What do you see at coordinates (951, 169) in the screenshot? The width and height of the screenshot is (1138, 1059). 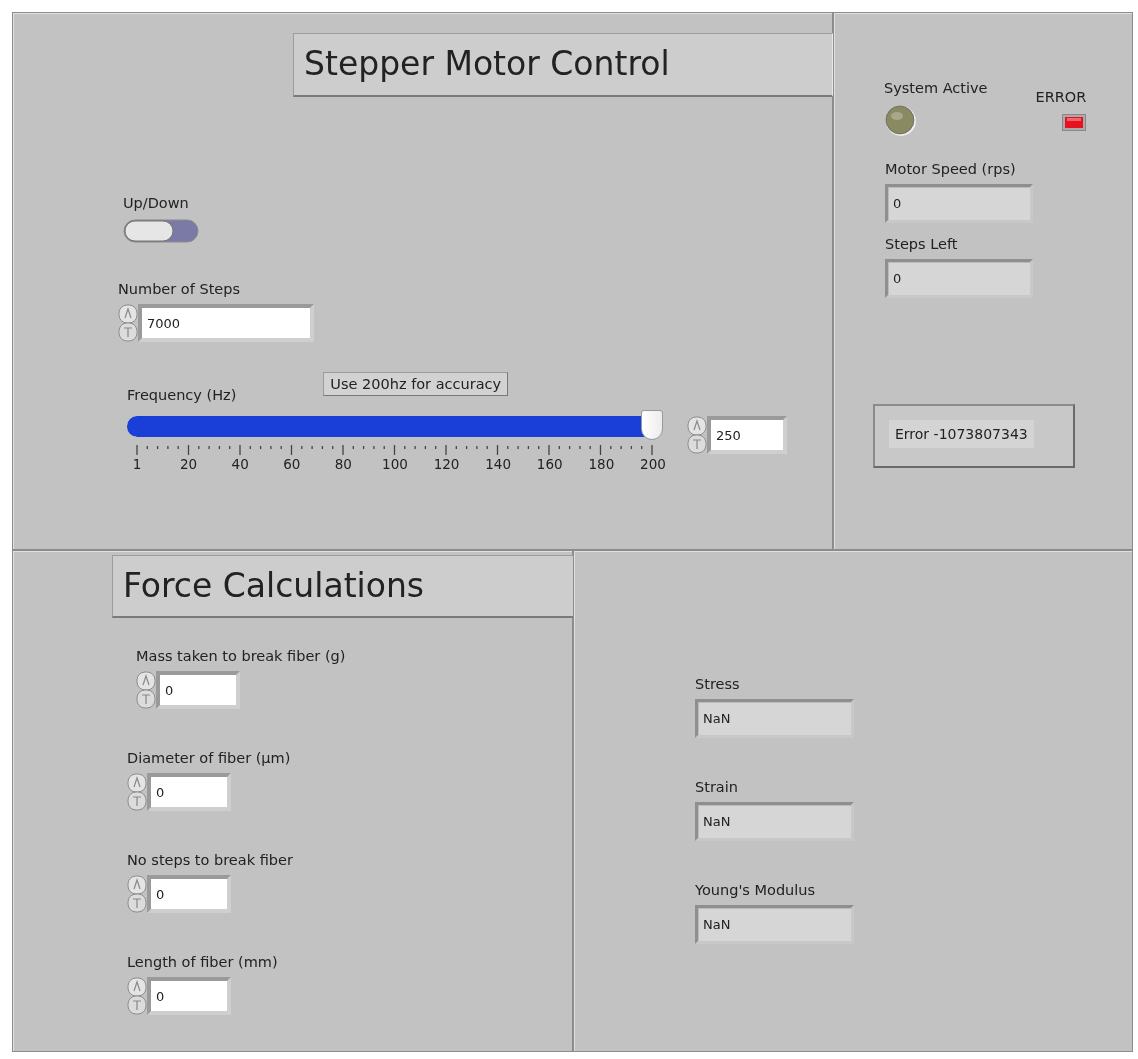 I see `field-label: Motor Speed (rps)` at bounding box center [951, 169].